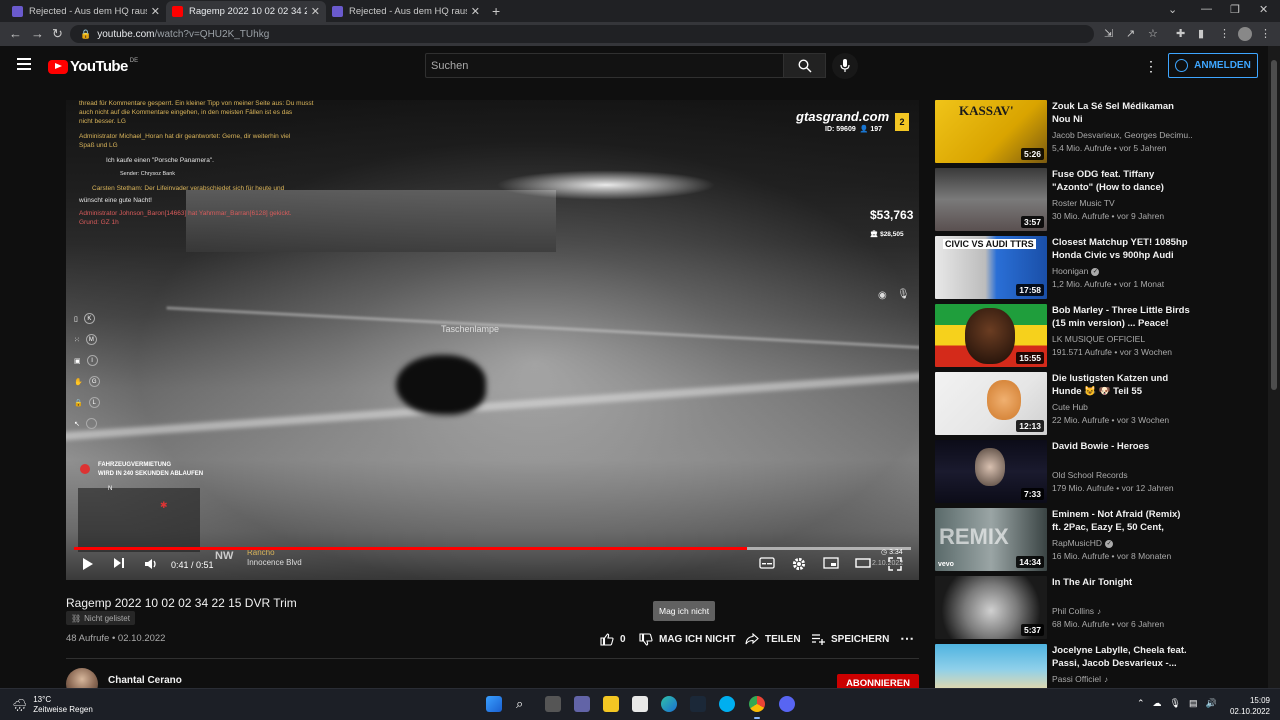  Describe the element at coordinates (1213, 65) in the screenshot. I see `sign-in-button: ANMELDEN` at that location.